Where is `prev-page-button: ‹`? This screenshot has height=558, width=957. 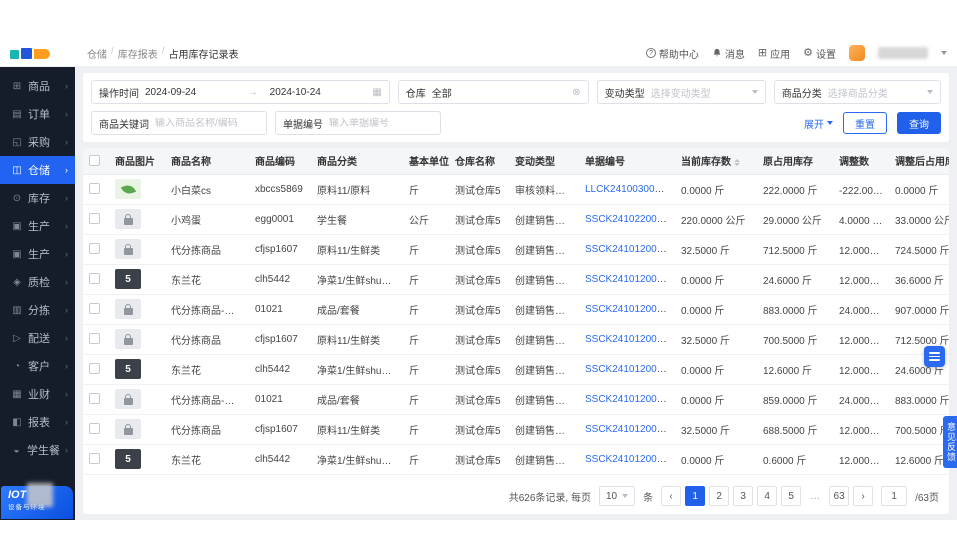 prev-page-button: ‹ is located at coordinates (671, 496).